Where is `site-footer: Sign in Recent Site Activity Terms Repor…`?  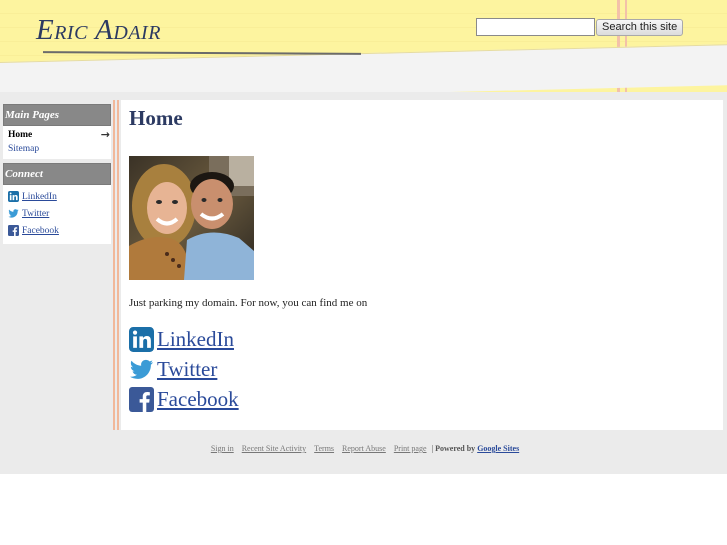
site-footer: Sign in Recent Site Activity Terms Repor… is located at coordinates (363, 448).